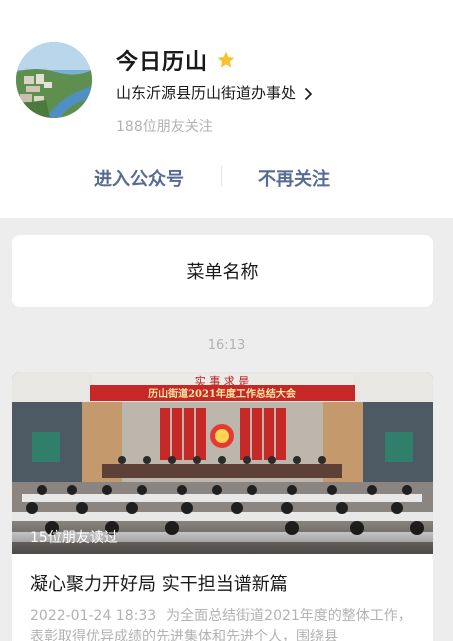 This screenshot has height=641, width=453. I want to click on banner-text: 历山街道2021年度工作总结大会, so click(222, 393).